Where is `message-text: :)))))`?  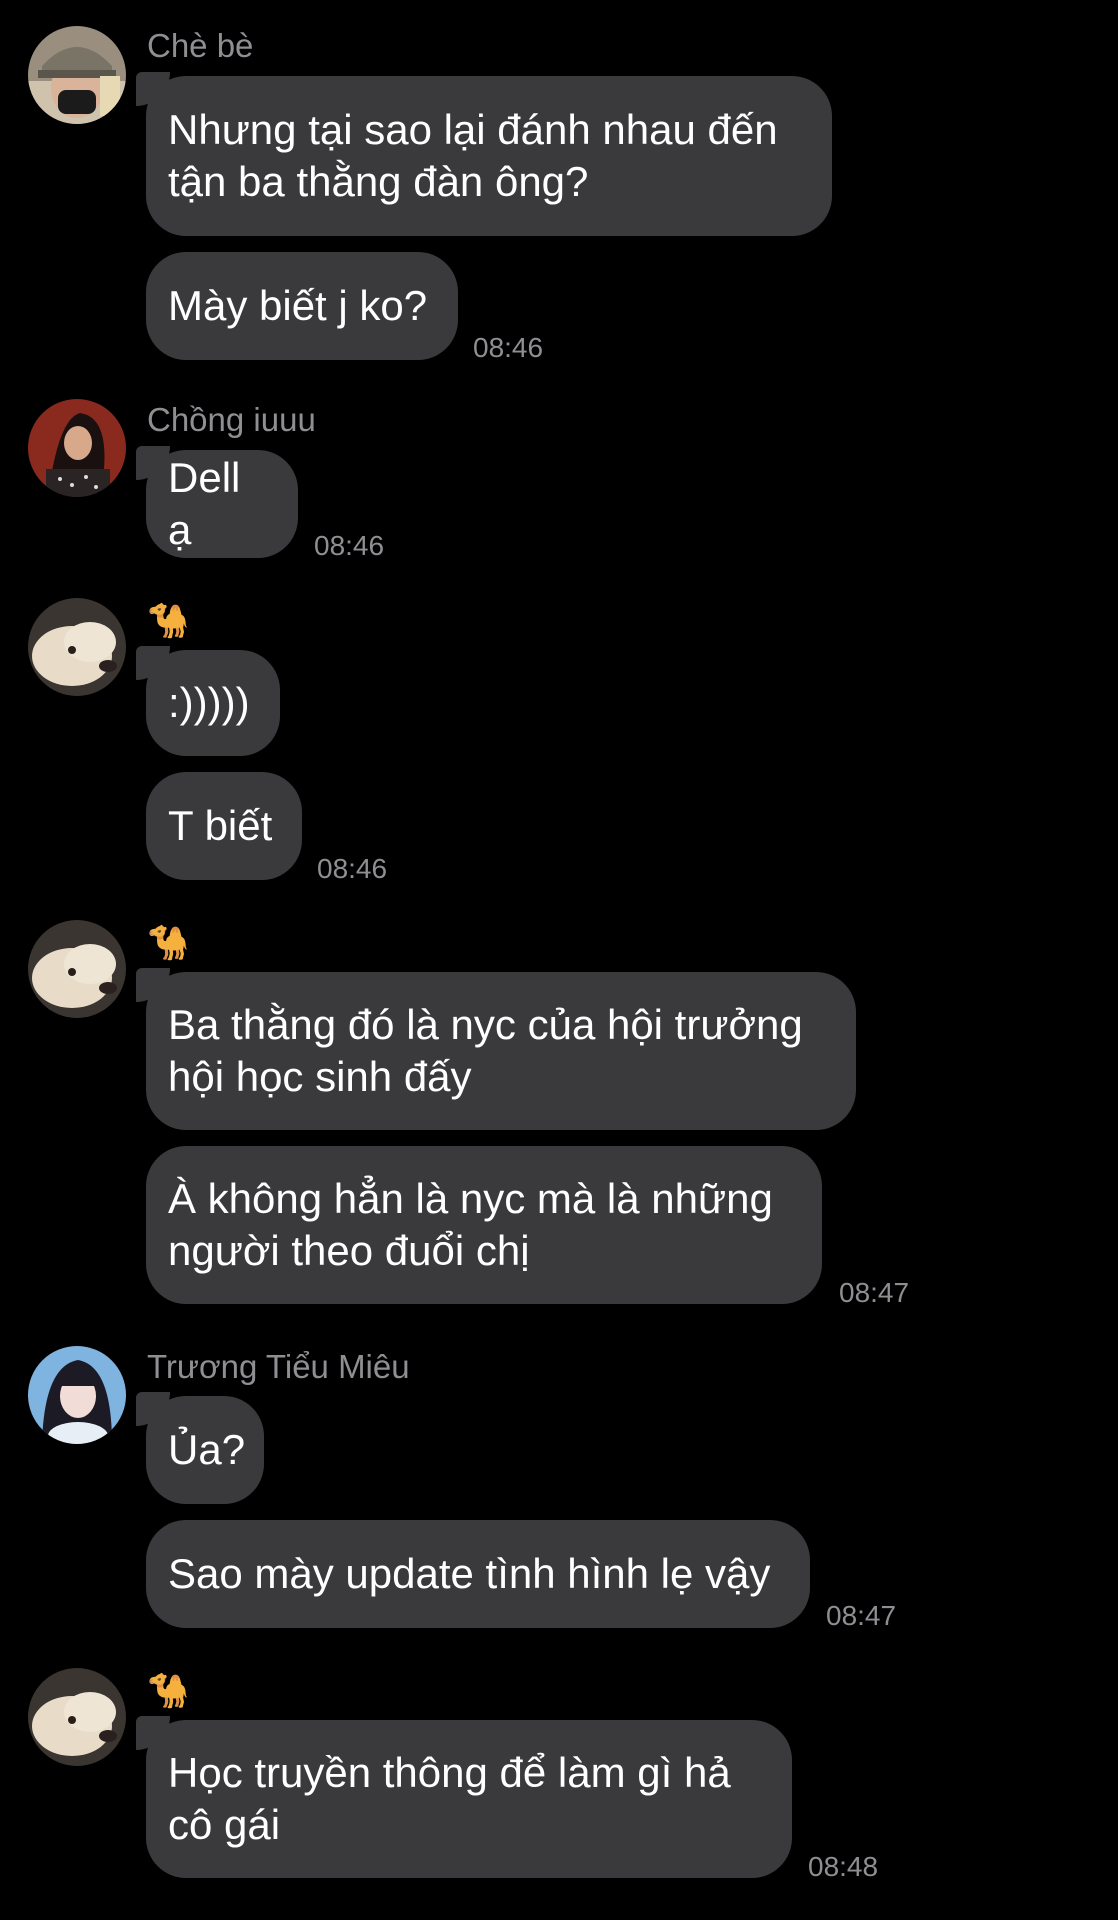
message-text: :))))) is located at coordinates (209, 702).